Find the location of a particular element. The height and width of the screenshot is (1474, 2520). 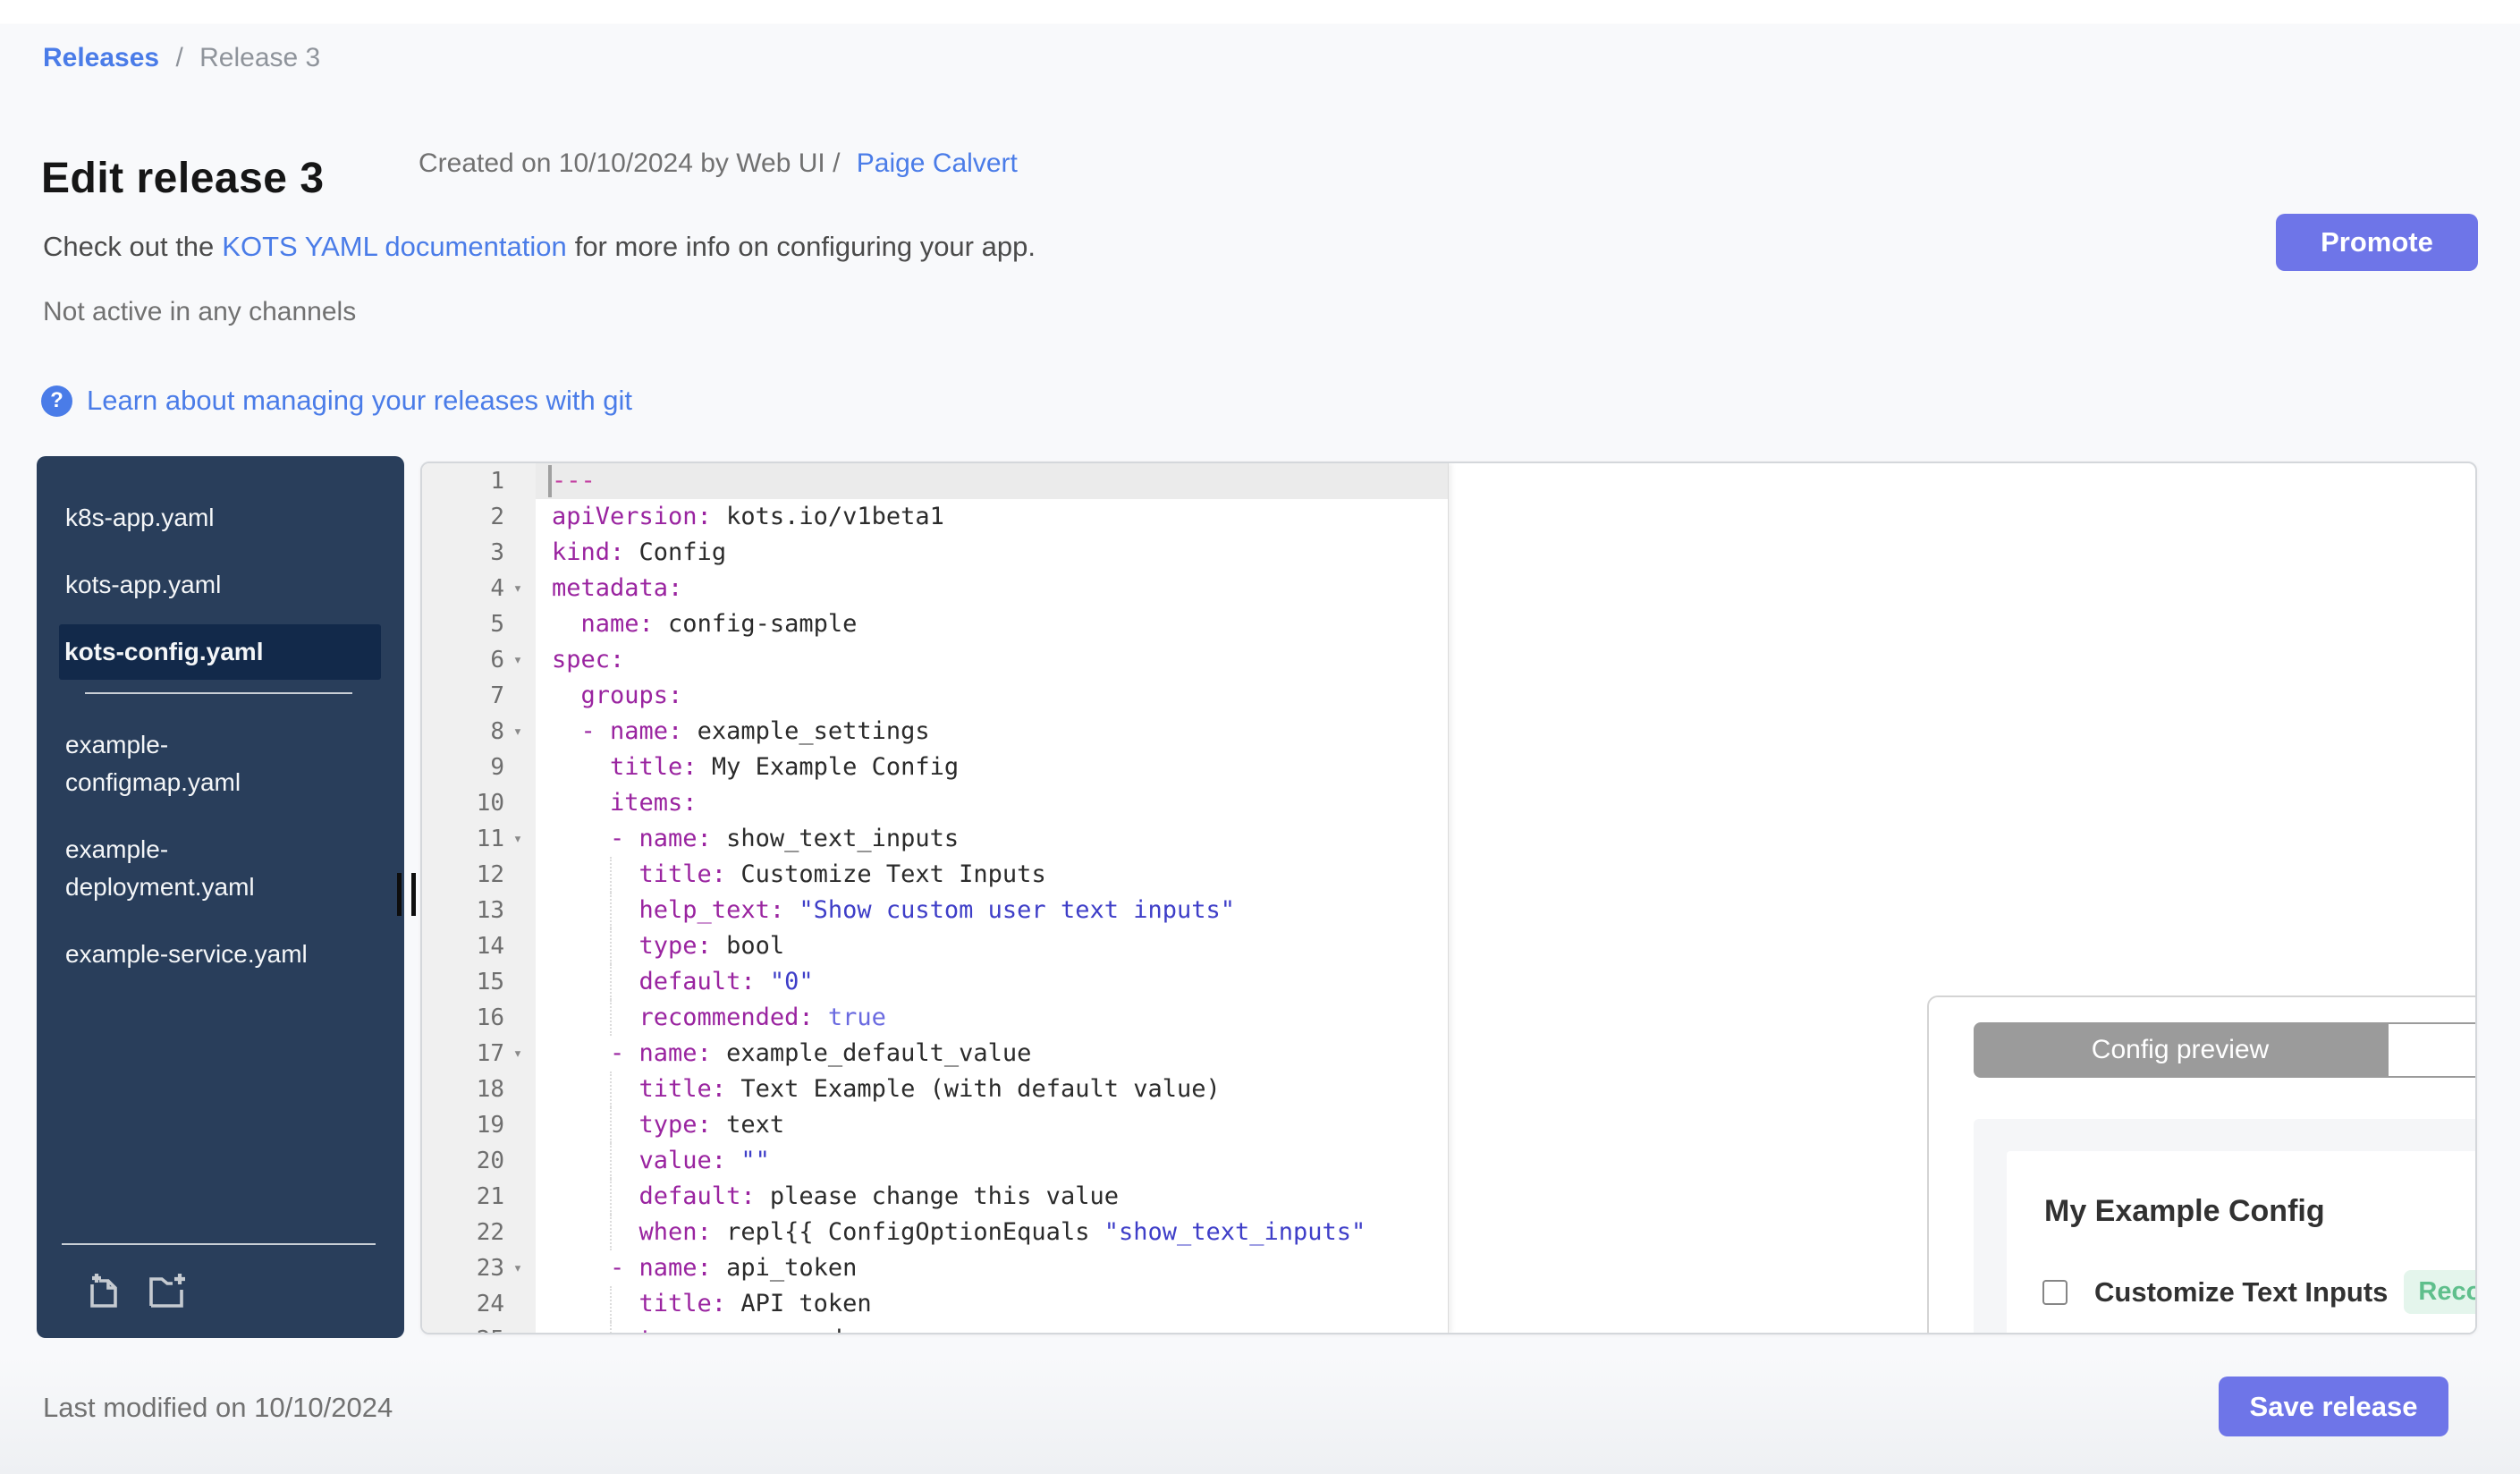

line-number: 19 is located at coordinates (490, 1125).